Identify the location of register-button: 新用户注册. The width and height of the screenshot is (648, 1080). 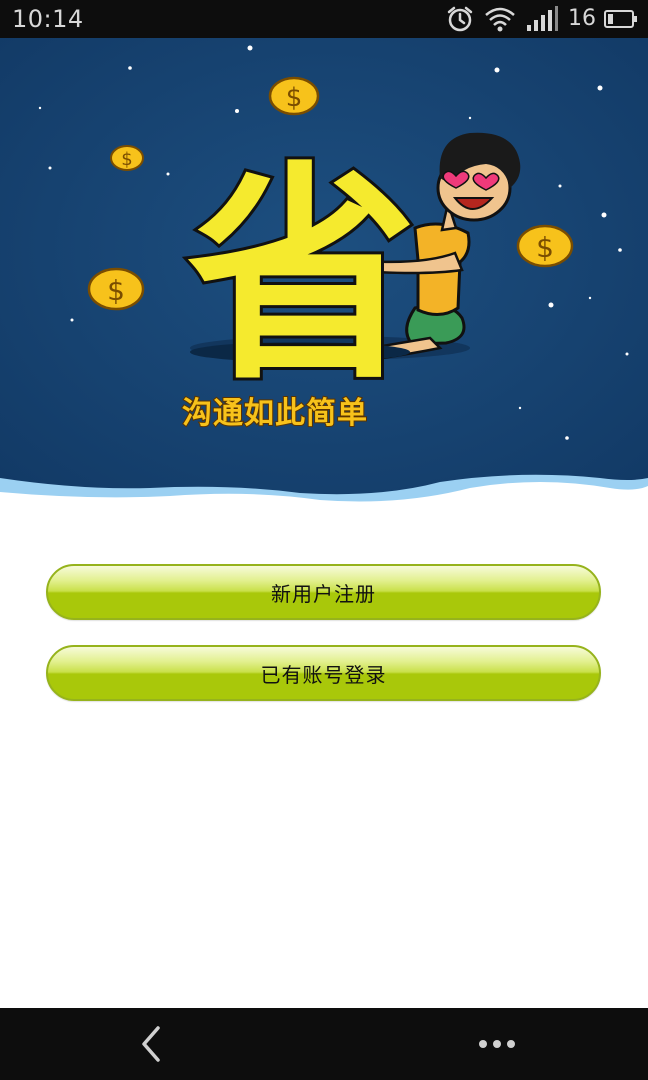
(323, 592).